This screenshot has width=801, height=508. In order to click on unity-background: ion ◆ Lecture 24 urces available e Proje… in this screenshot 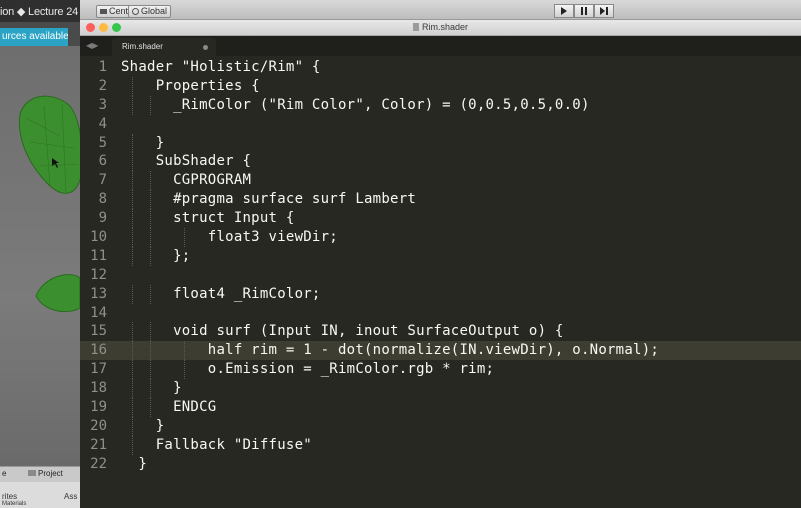, I will do `click(40, 254)`.